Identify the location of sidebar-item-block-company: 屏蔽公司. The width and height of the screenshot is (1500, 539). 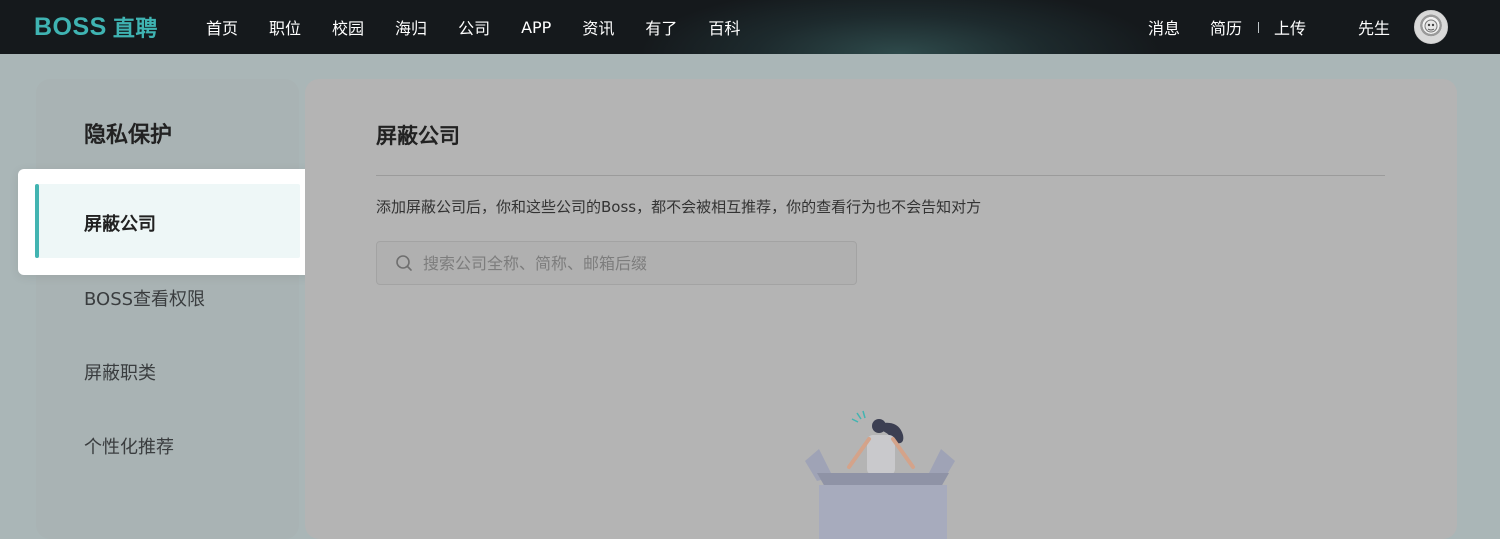
(166, 222).